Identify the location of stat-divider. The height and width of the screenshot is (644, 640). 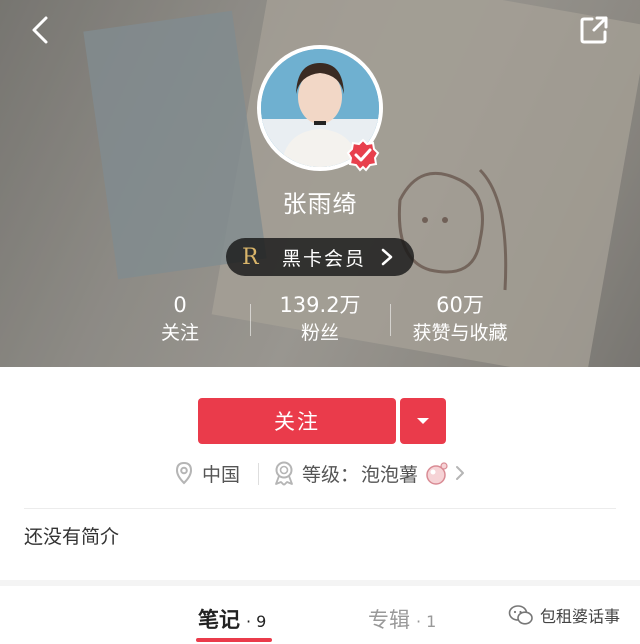
(390, 320).